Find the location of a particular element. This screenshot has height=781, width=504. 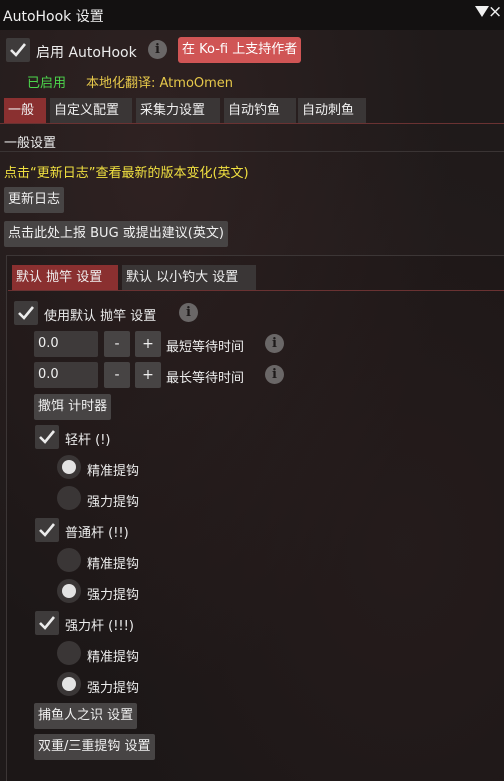

max-wait-label: 最长等待时间 is located at coordinates (205, 378).